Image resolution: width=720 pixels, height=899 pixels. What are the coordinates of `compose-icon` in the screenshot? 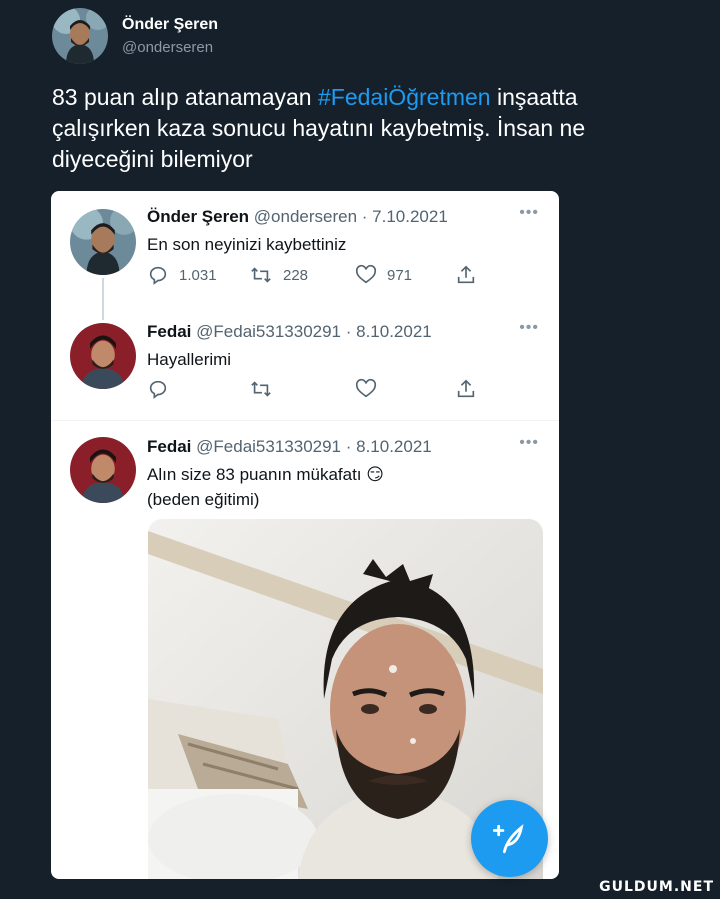 It's located at (507, 838).